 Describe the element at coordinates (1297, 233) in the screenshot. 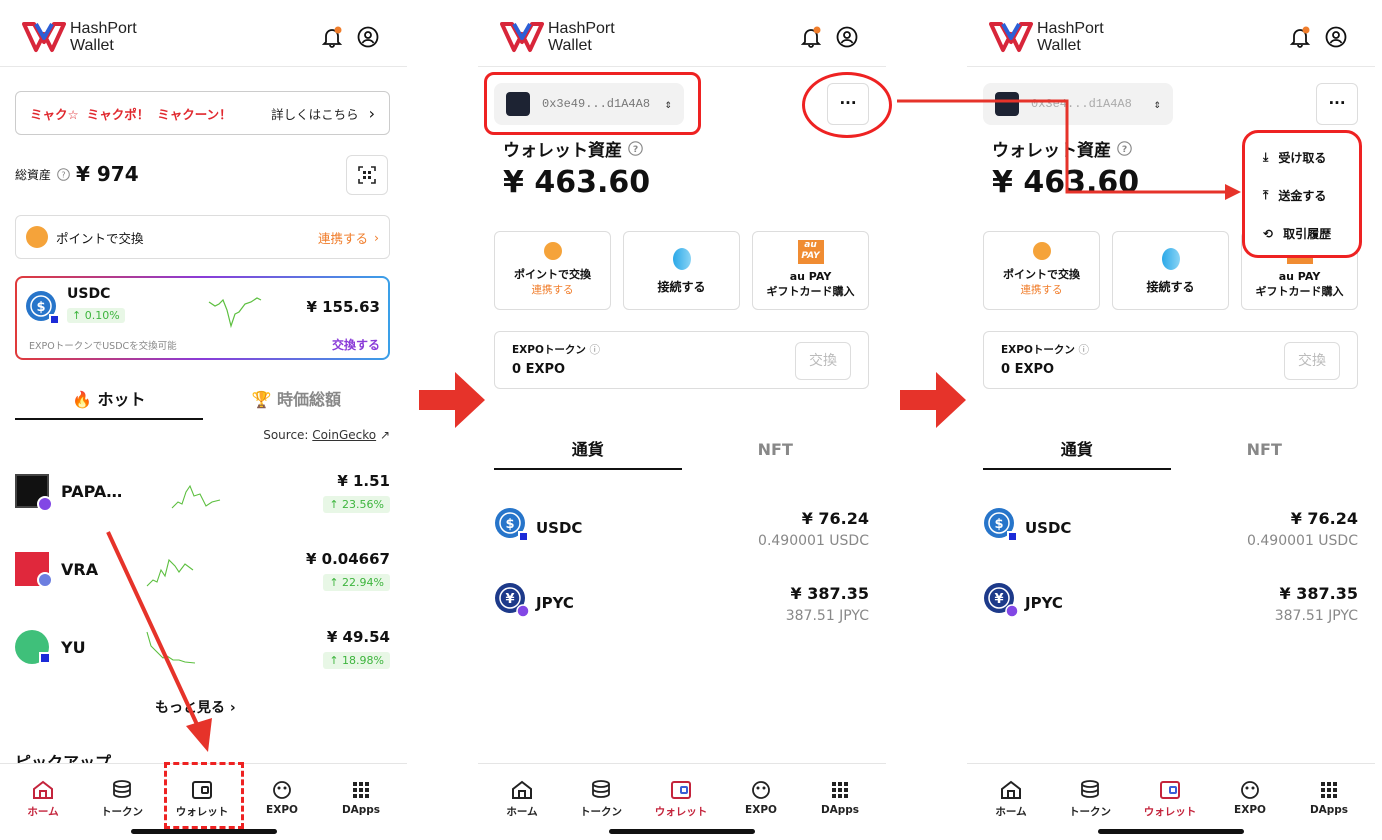

I see `menu-history: ⟲ 取引履歴` at that location.